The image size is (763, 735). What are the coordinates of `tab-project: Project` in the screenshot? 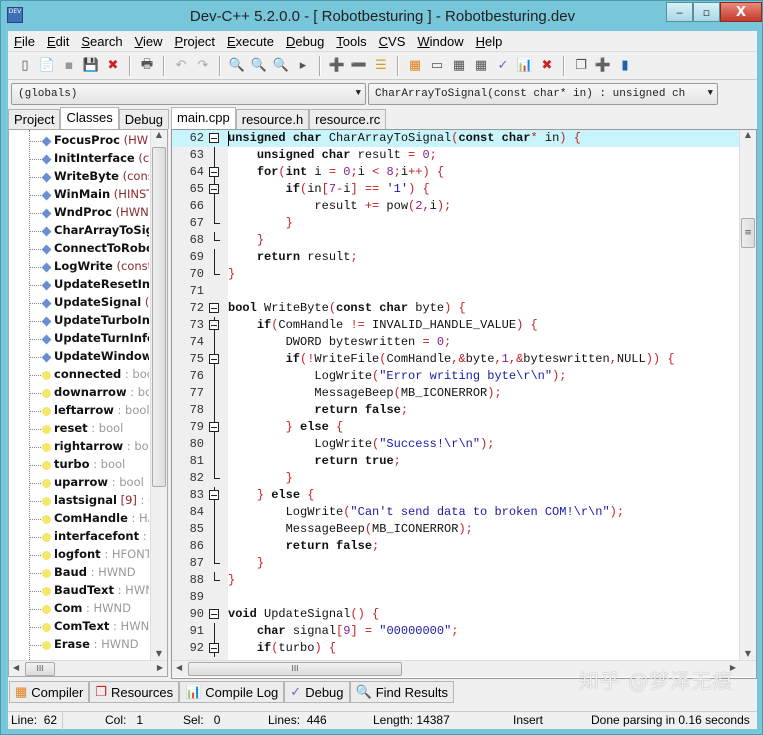 It's located at (34, 119).